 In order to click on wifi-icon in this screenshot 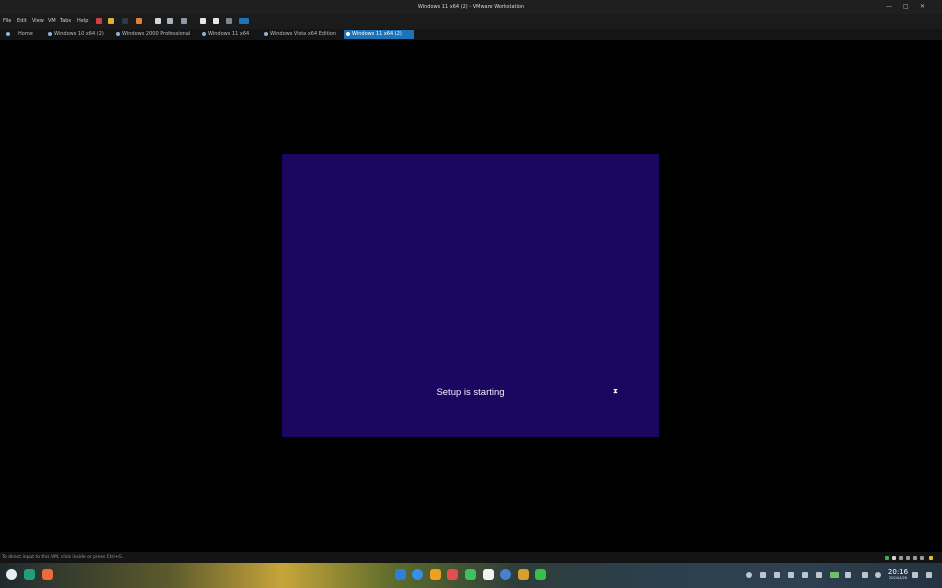, I will do `click(819, 575)`.